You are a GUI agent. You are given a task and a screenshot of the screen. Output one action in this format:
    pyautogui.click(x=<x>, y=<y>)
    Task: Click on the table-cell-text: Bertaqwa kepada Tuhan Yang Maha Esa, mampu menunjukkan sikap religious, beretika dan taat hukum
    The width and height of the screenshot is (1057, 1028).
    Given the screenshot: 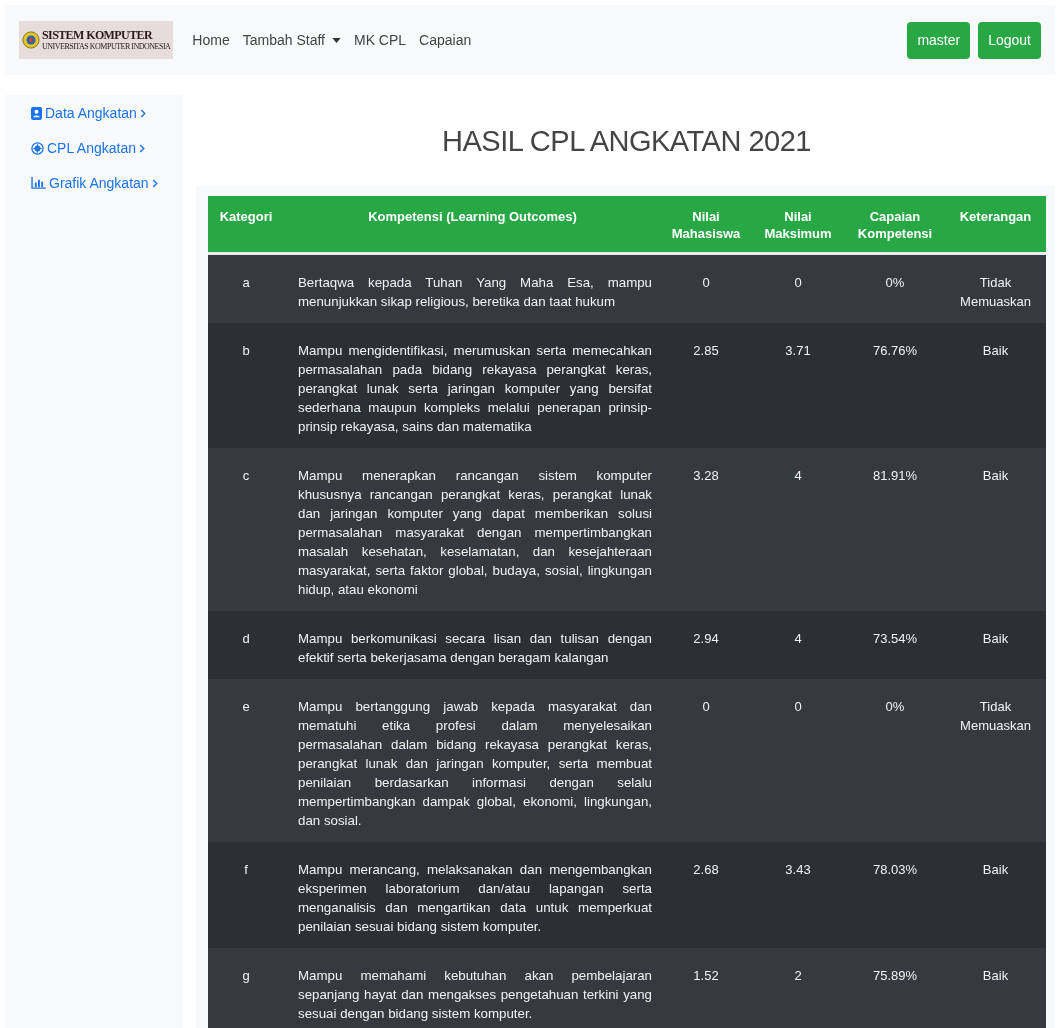 What is the action you would take?
    pyautogui.click(x=474, y=292)
    